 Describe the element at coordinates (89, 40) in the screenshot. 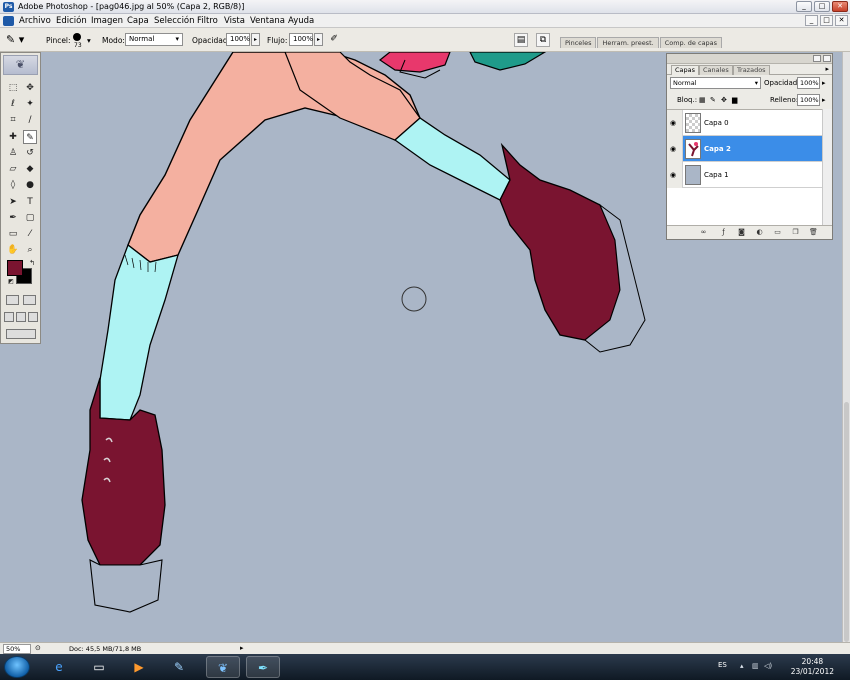

I see `brush-dropdown-arrow-icon: ▾` at that location.